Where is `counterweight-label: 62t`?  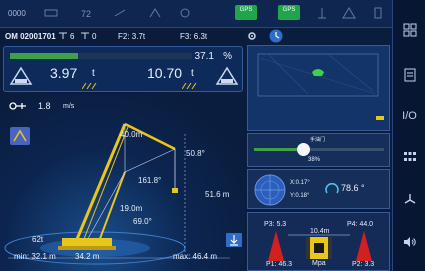
counterweight-label: 62t is located at coordinates (38, 239).